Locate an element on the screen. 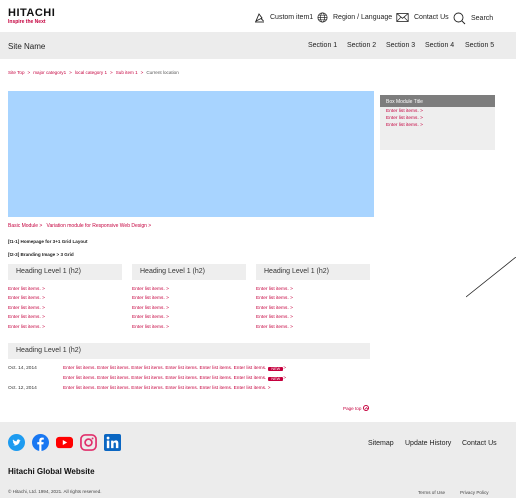 The height and width of the screenshot is (498, 516). footer-sitemap-link: Sitemap is located at coordinates (381, 443).